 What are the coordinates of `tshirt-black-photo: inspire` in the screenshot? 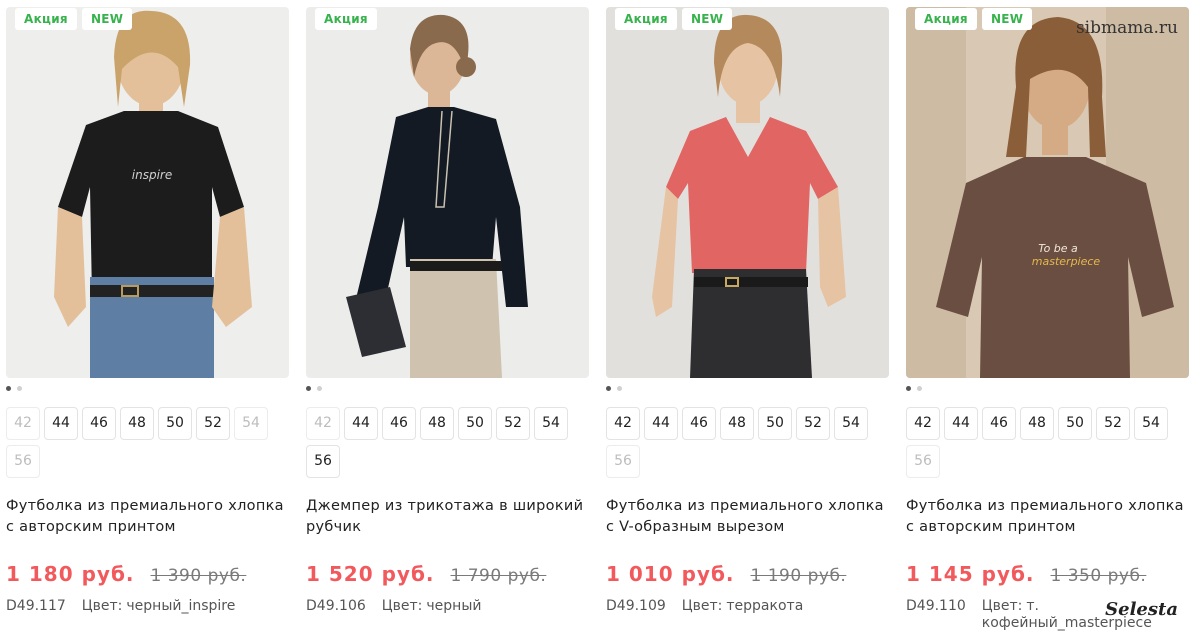 It's located at (147, 192).